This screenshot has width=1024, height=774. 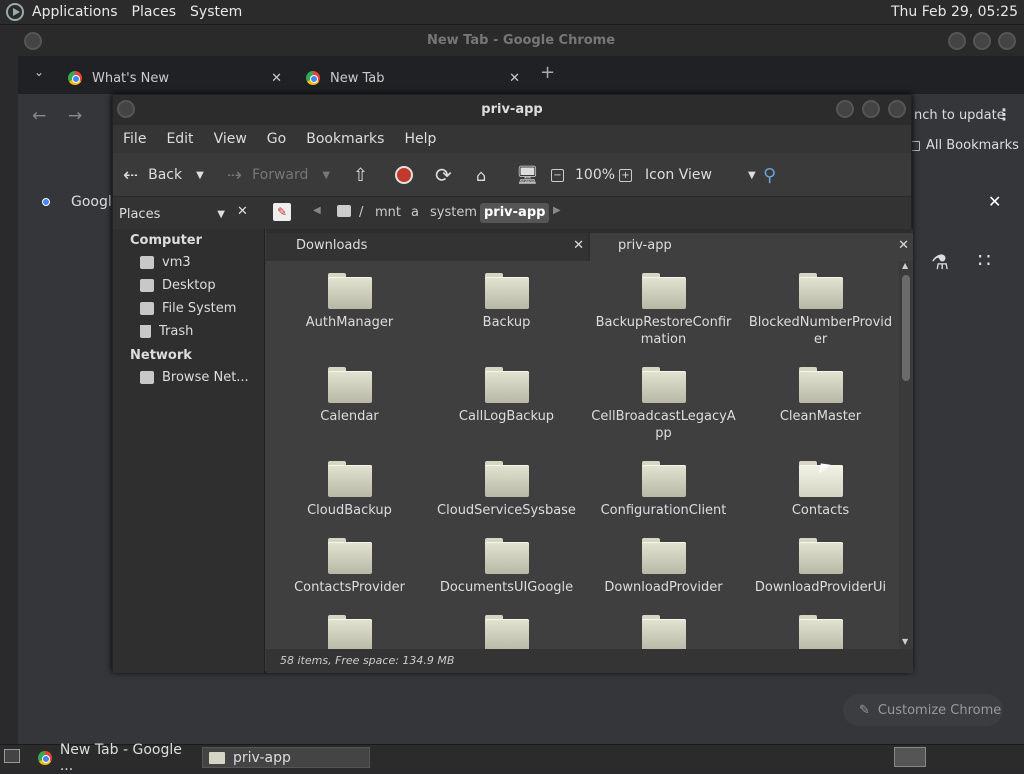 What do you see at coordinates (820, 396) in the screenshot?
I see `folder-item: CleanMaster` at bounding box center [820, 396].